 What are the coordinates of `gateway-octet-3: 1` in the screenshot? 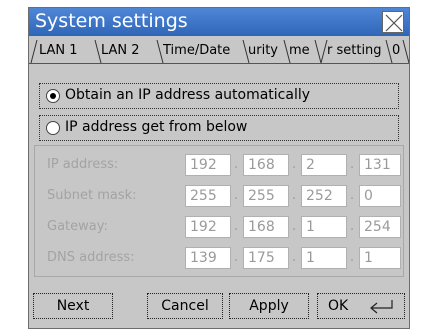 It's located at (324, 227).